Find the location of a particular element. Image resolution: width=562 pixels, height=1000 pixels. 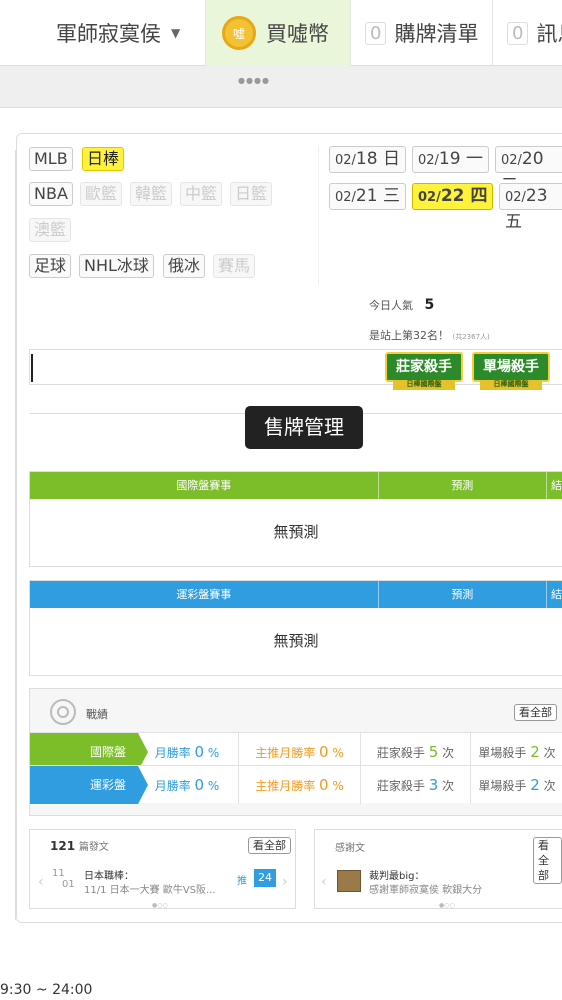

posts-view-all-button: 看全部 is located at coordinates (269, 845).